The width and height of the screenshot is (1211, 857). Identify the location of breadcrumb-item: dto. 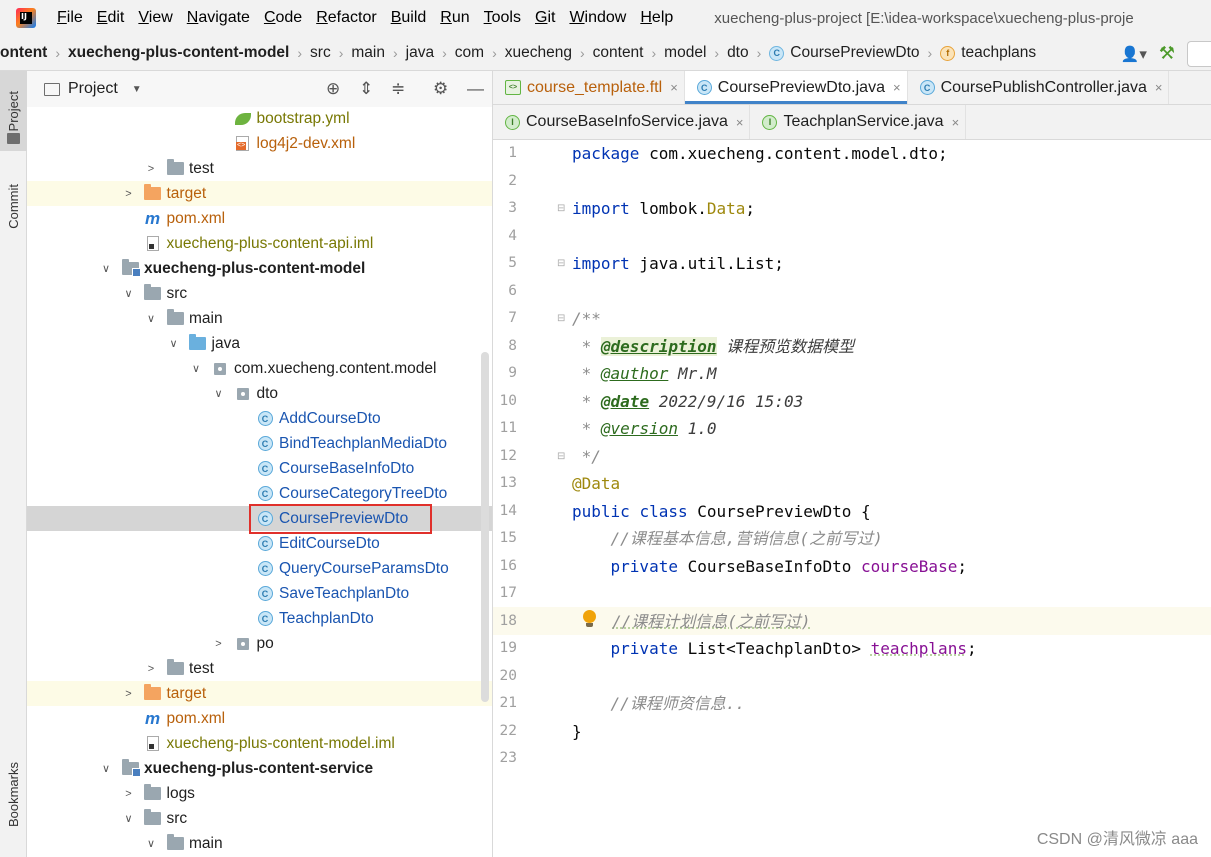
(738, 53).